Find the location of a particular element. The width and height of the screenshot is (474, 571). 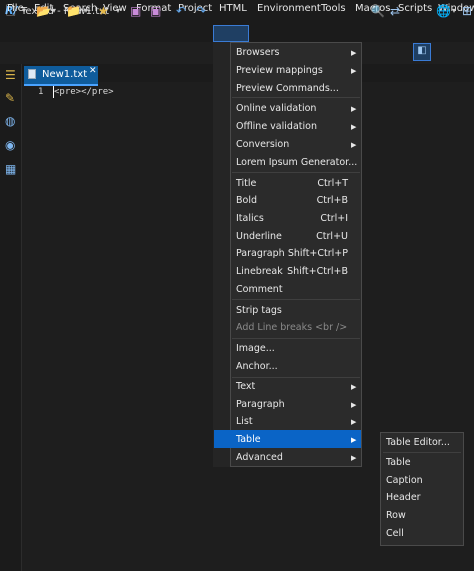

save-icon: ▣ is located at coordinates (135, 11).